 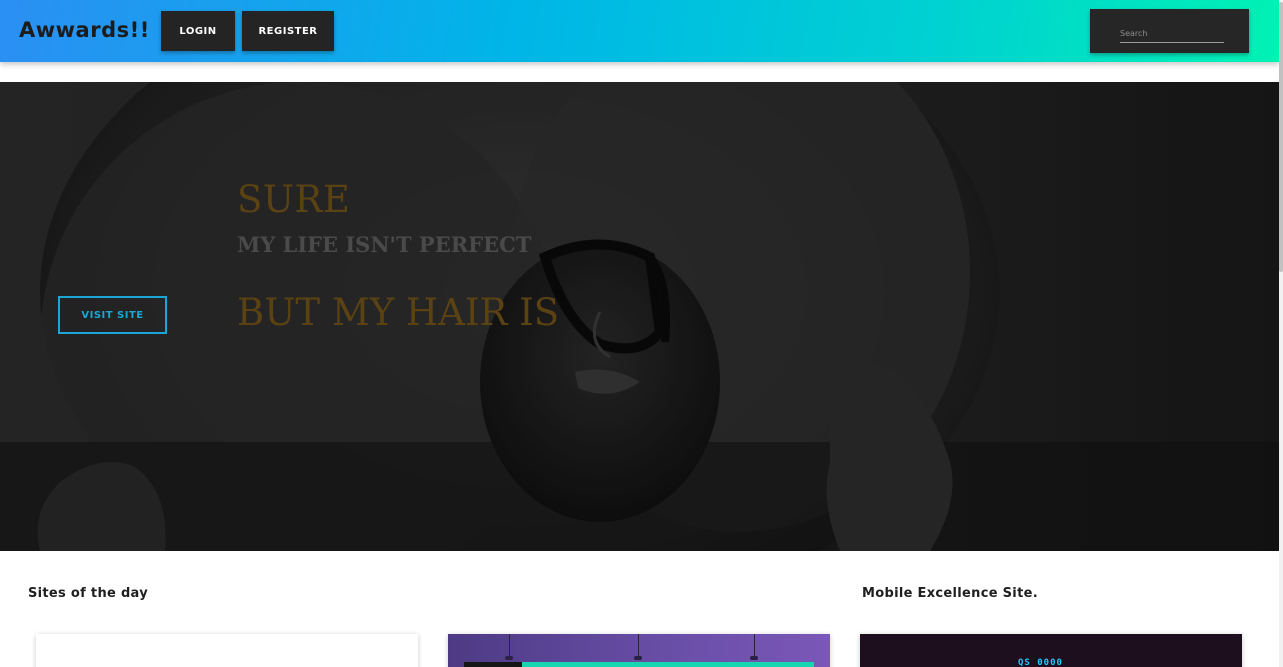 I want to click on hero-headline-hair: BUT MY HAIR IS, so click(x=398, y=312).